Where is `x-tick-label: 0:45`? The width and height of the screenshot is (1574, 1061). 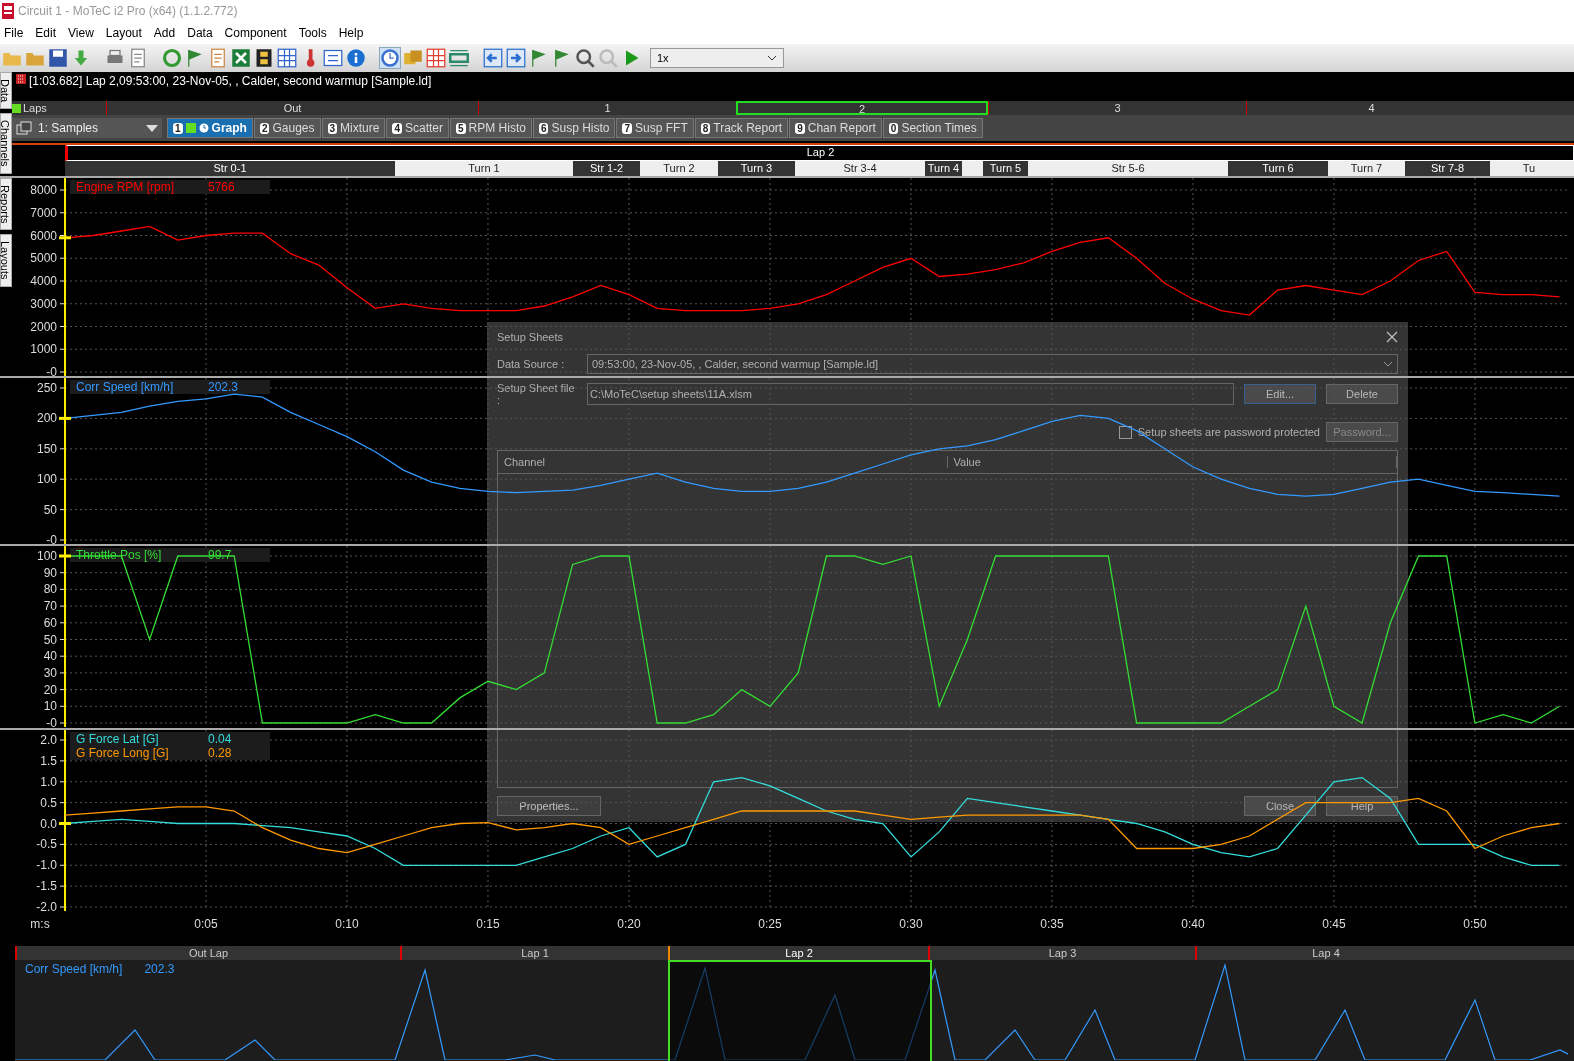
x-tick-label: 0:45 is located at coordinates (1334, 924).